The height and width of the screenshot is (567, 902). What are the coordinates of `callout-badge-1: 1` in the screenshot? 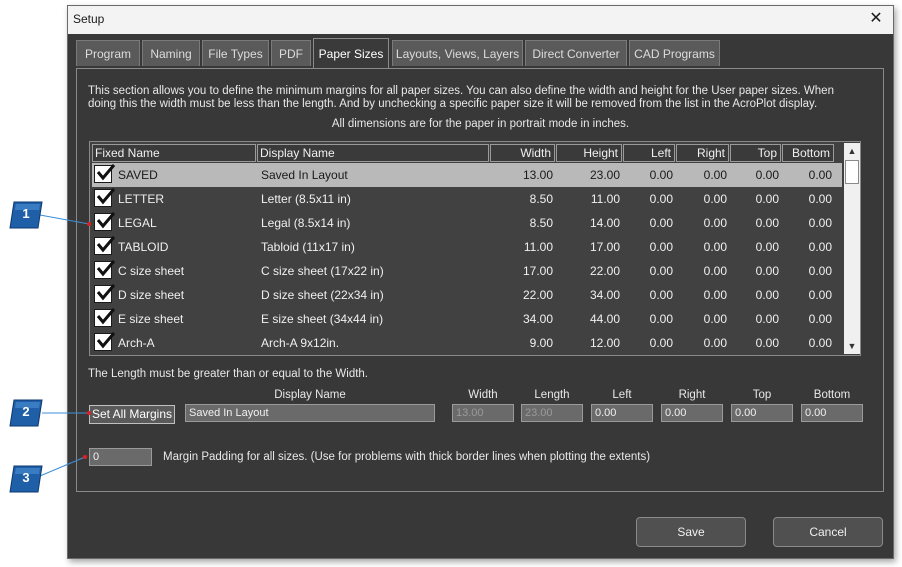 It's located at (26, 216).